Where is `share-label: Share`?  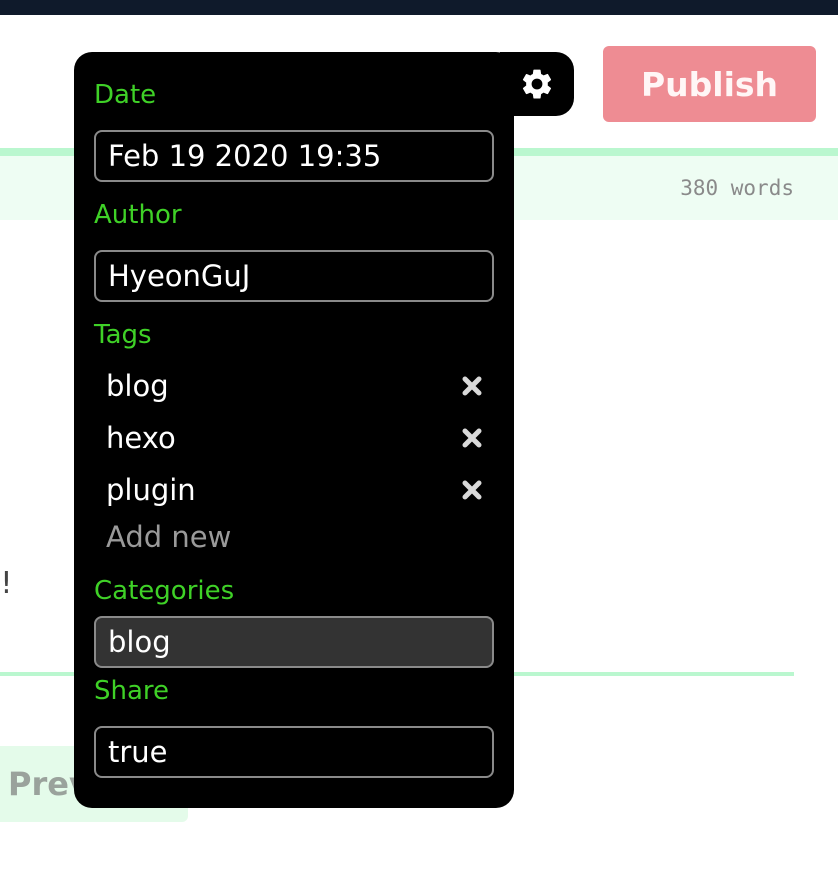 share-label: Share is located at coordinates (132, 691).